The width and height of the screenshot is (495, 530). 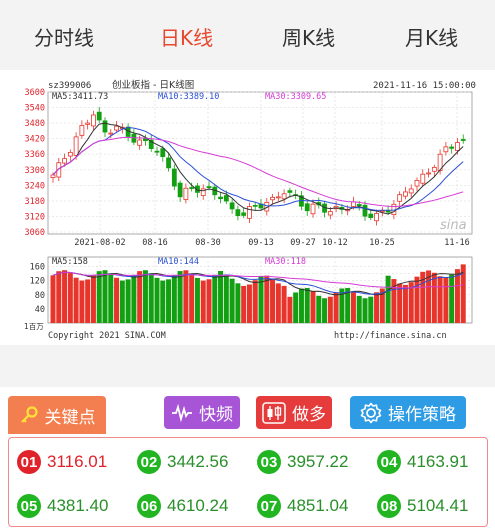 What do you see at coordinates (422, 506) in the screenshot?
I see `key-point-08: 08 5104.41` at bounding box center [422, 506].